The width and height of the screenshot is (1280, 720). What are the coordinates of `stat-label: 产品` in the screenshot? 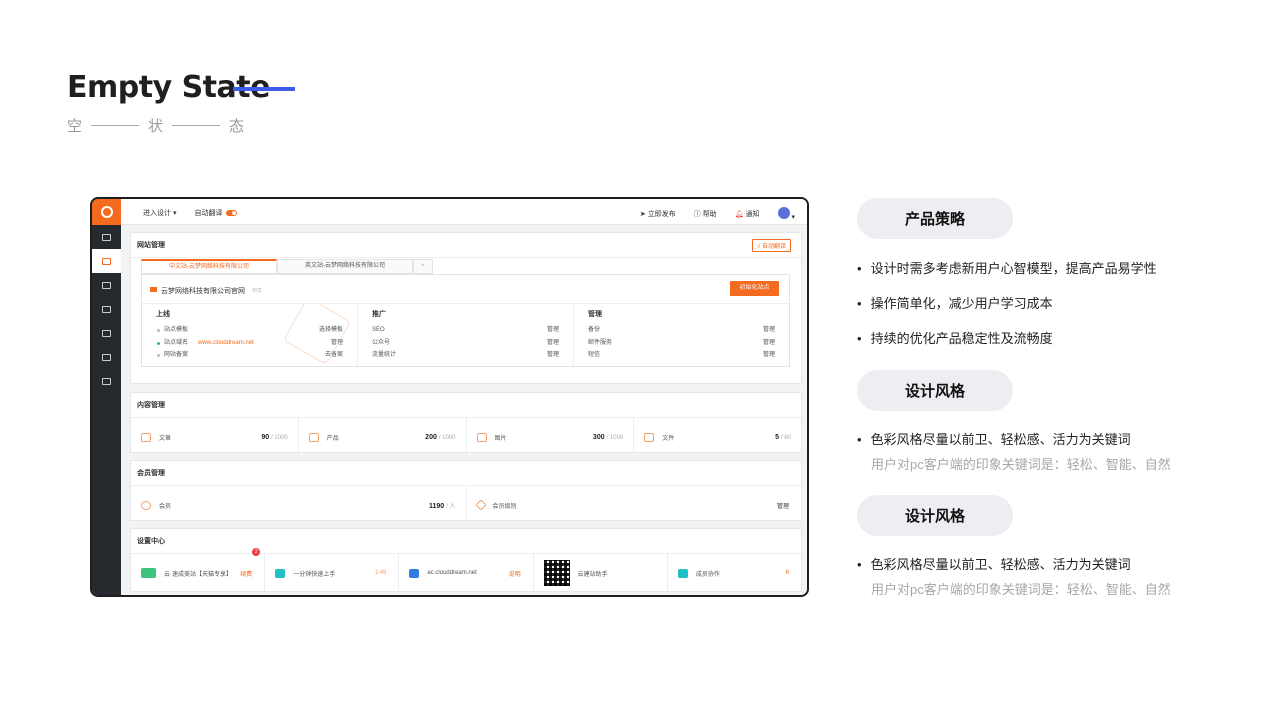 It's located at (332, 438).